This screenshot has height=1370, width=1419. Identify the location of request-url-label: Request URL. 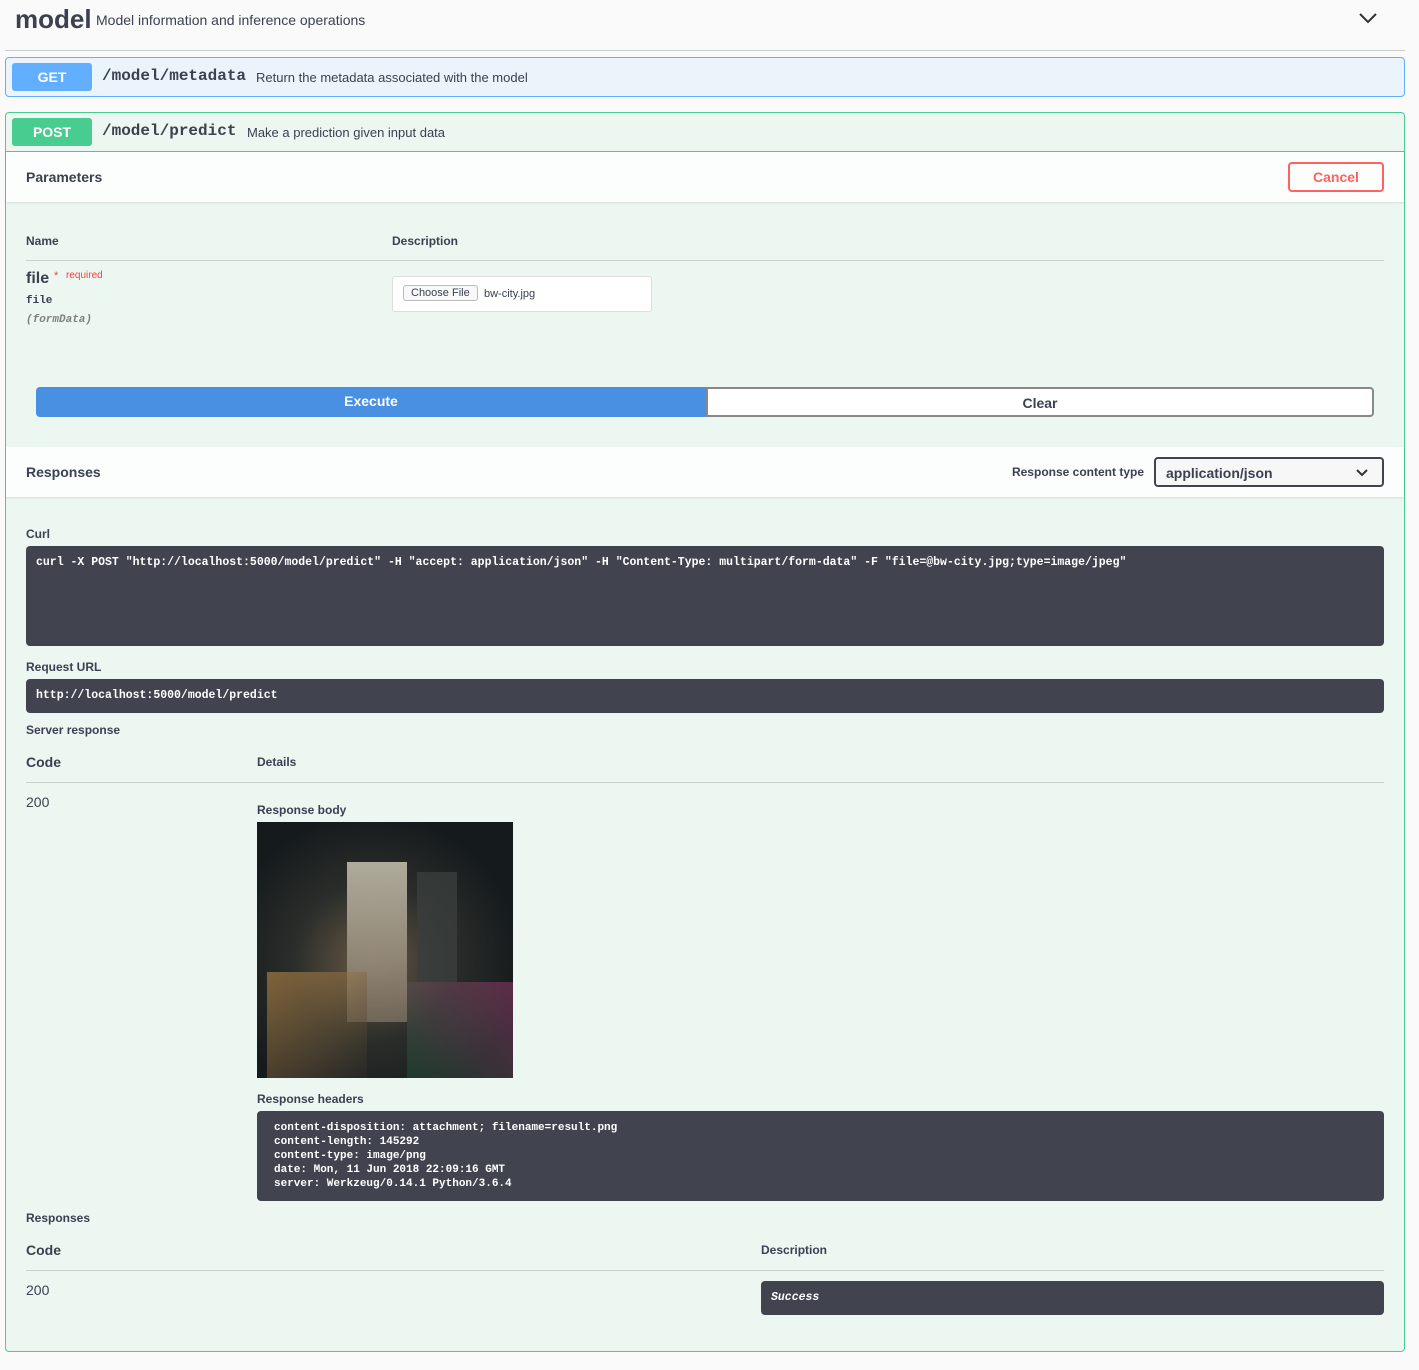
(64, 667).